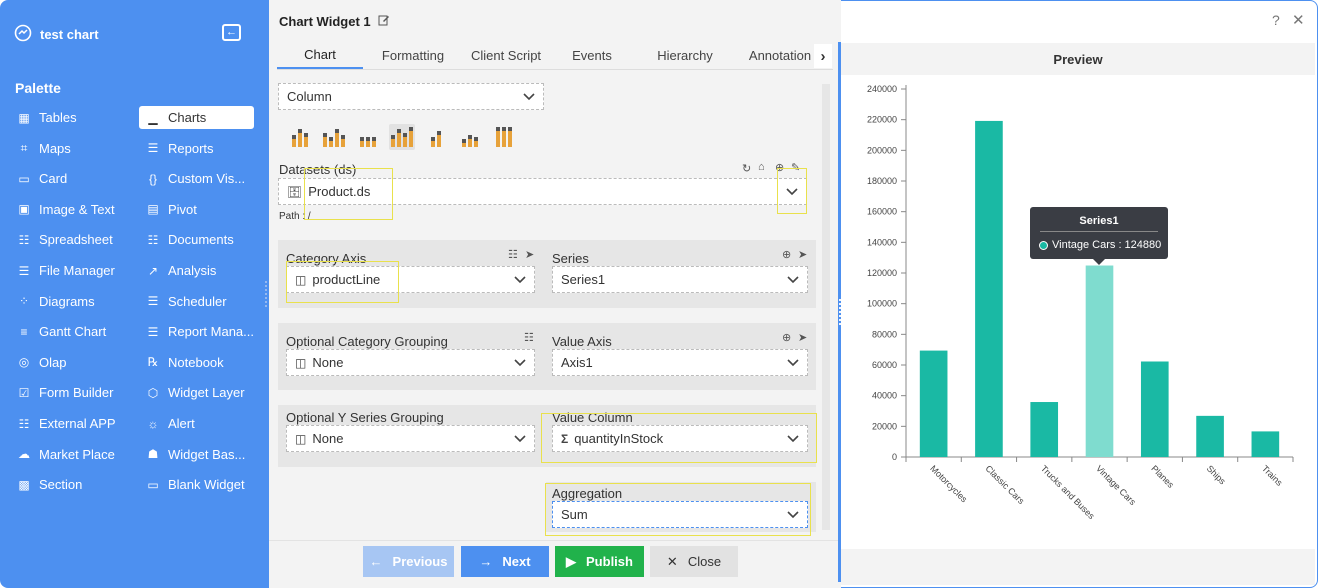 This screenshot has height=588, width=1318. Describe the element at coordinates (300, 137) in the screenshot. I see `column-chart-icon` at that location.